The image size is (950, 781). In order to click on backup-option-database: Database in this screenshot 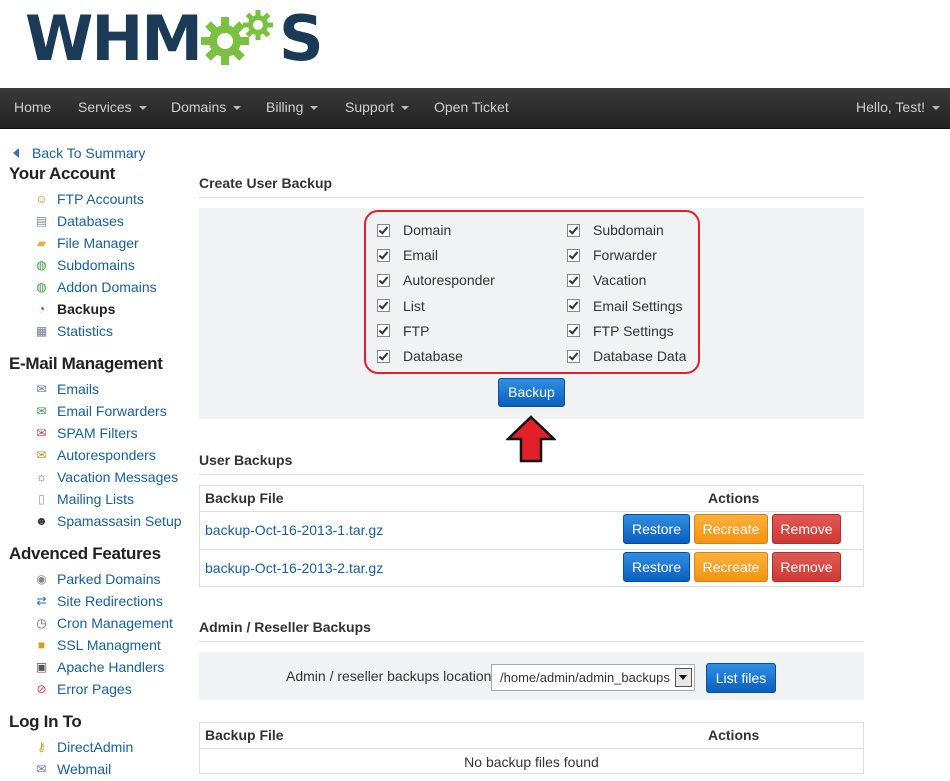, I will do `click(420, 356)`.